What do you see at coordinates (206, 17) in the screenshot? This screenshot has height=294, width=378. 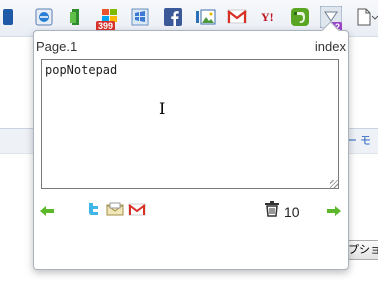 I see `image-viewer-icon` at bounding box center [206, 17].